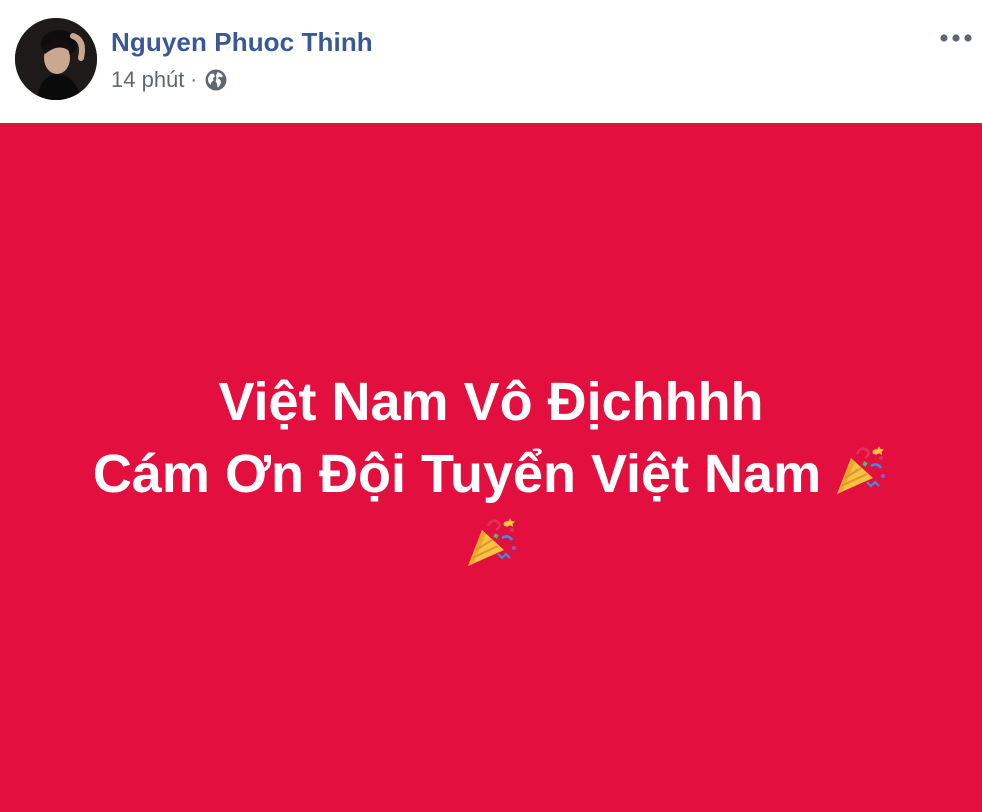  What do you see at coordinates (457, 474) in the screenshot?
I see `status-line-2: Cám Ơn Đội Tuyển Việt Nam` at bounding box center [457, 474].